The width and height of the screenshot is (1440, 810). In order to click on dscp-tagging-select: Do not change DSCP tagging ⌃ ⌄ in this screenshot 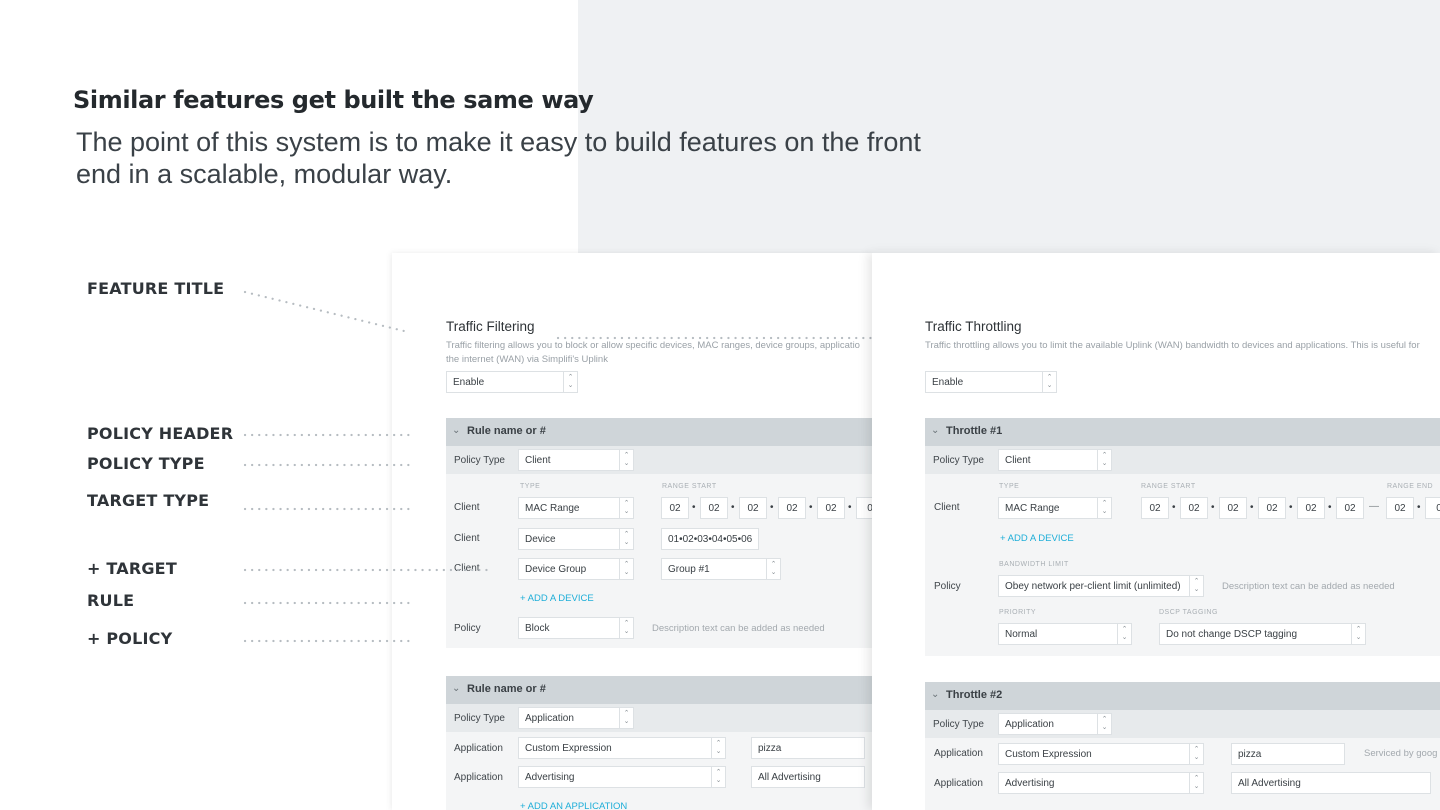, I will do `click(1262, 634)`.